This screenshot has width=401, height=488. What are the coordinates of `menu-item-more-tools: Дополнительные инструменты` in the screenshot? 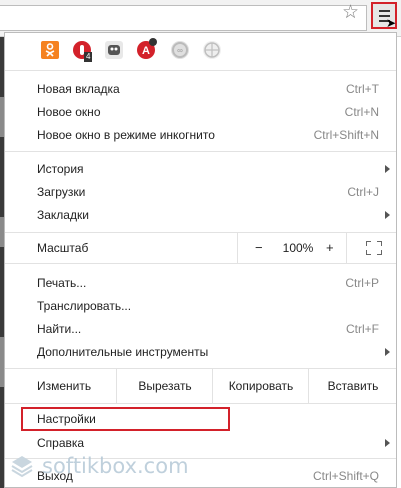 It's located at (200, 352).